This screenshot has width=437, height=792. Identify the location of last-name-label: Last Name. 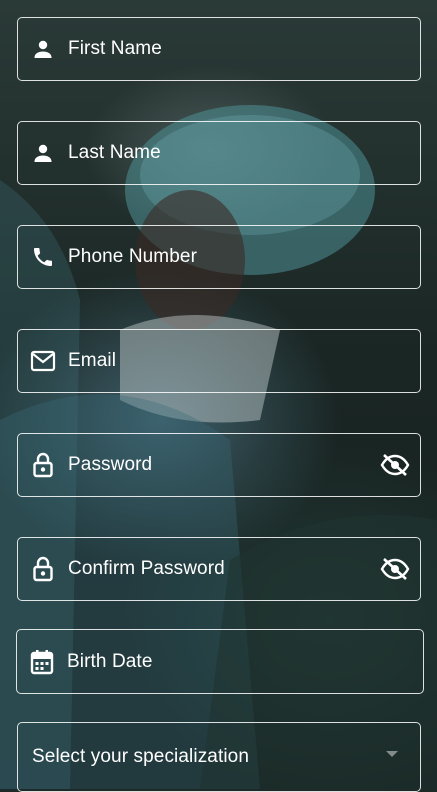
(114, 152).